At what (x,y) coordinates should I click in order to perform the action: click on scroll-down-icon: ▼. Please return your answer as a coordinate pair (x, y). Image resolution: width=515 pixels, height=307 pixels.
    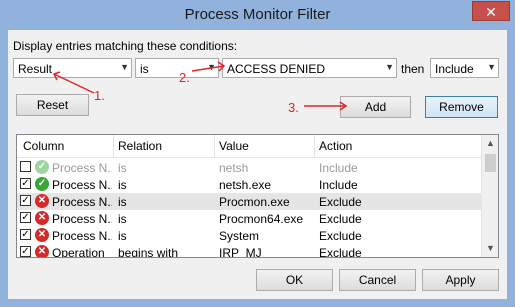
    Looking at the image, I should click on (490, 248).